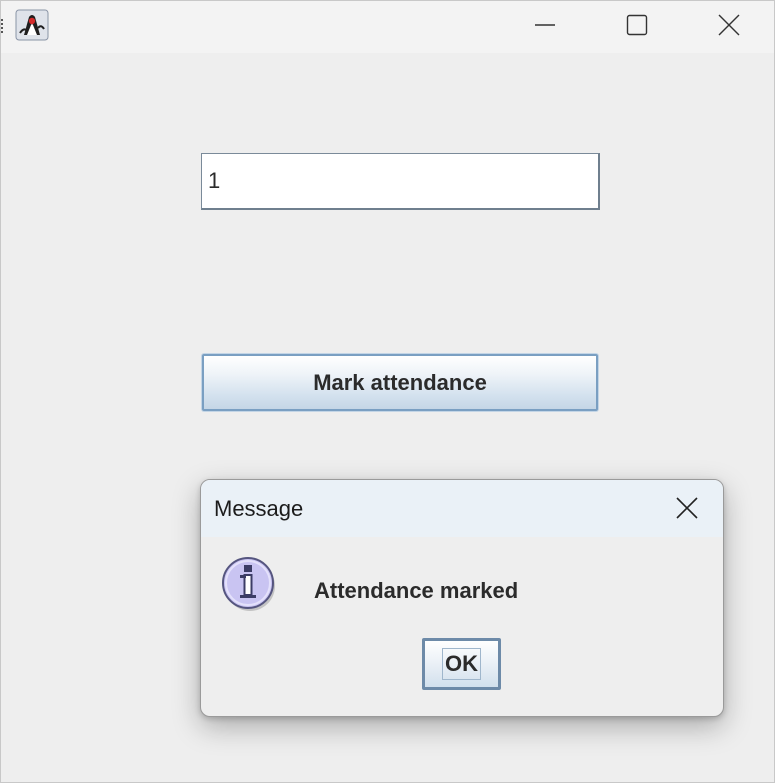  I want to click on close-button, so click(728, 25).